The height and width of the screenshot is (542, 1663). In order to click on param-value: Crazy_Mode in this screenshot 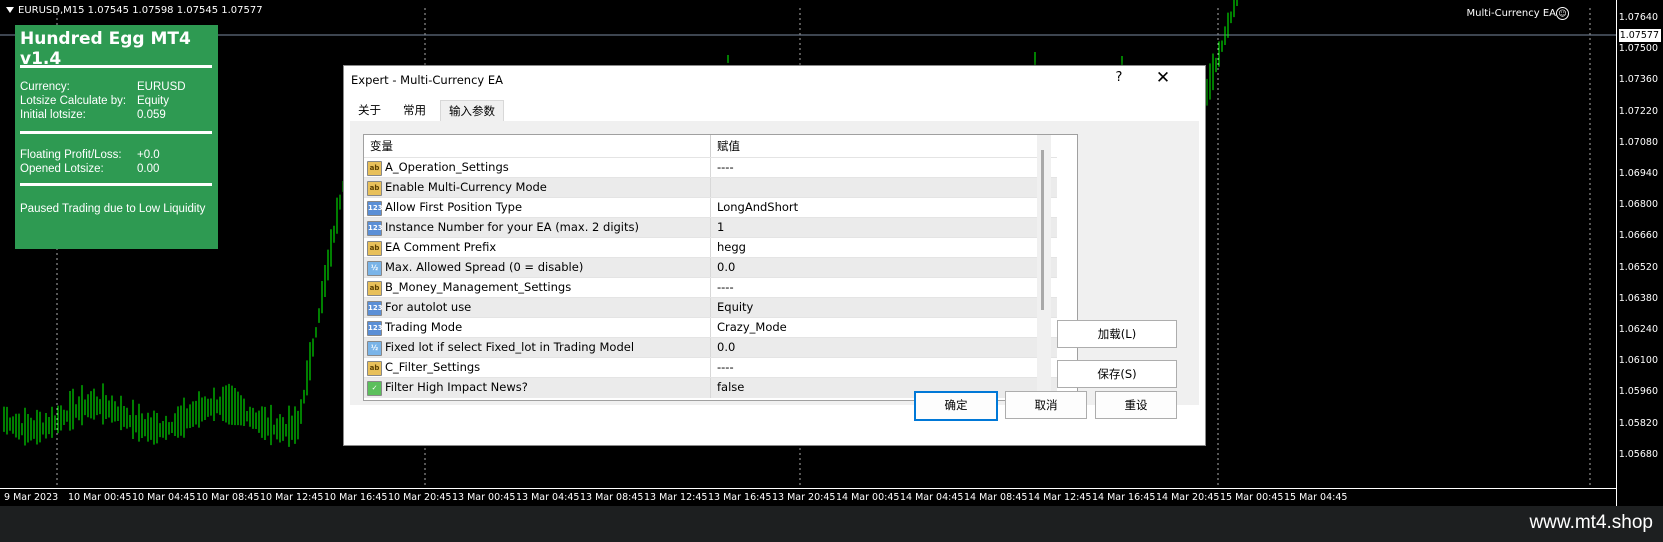, I will do `click(752, 327)`.